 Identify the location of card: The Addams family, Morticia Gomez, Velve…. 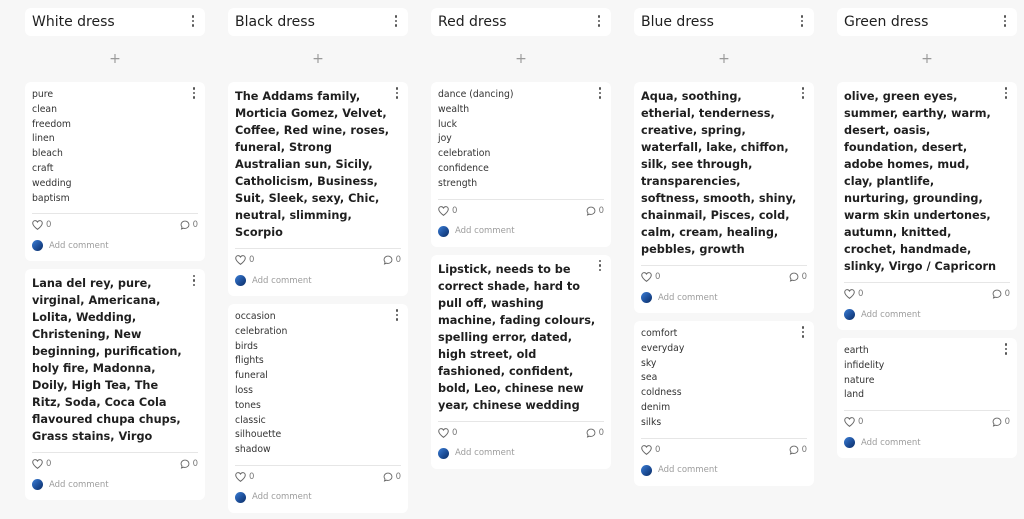
(318, 189).